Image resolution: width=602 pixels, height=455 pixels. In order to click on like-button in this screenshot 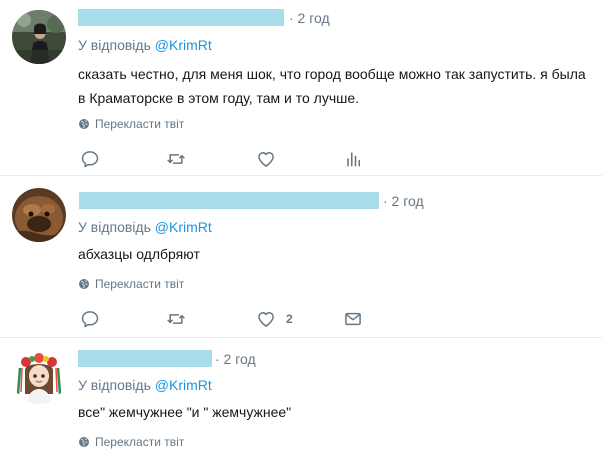, I will do `click(266, 159)`.